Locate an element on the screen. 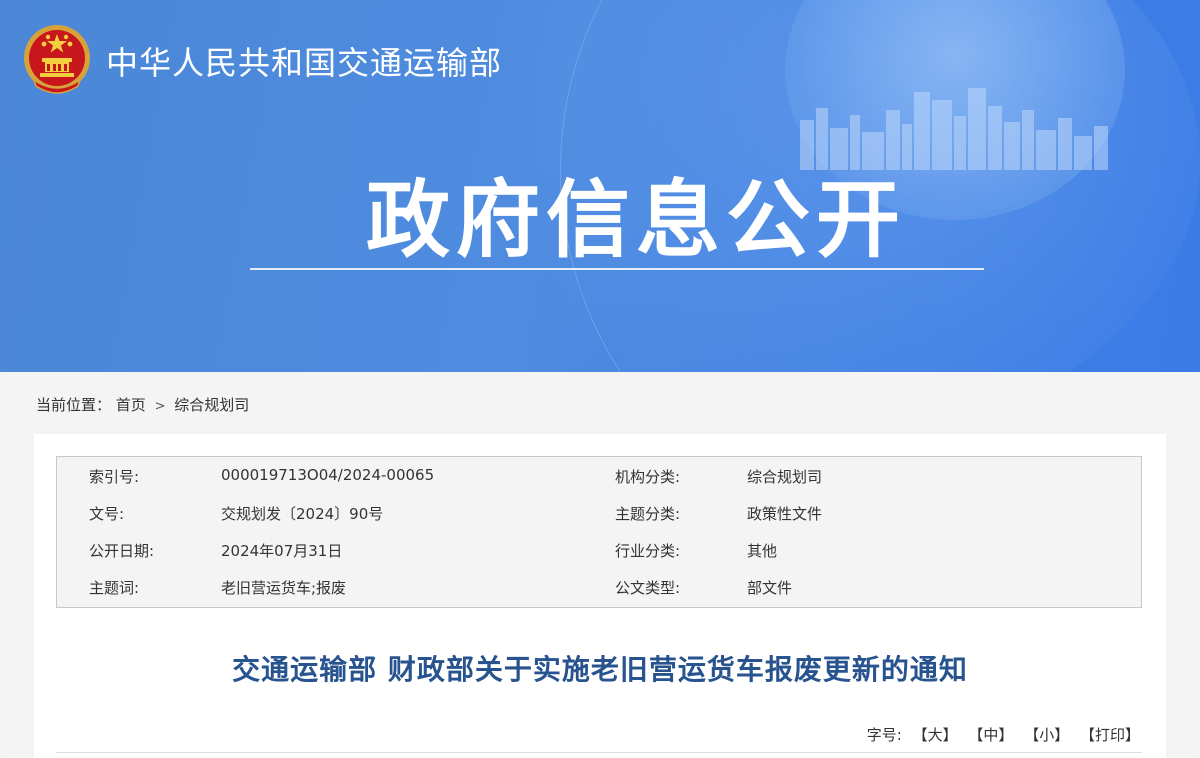  meta-key: 机构分类: is located at coordinates (648, 477).